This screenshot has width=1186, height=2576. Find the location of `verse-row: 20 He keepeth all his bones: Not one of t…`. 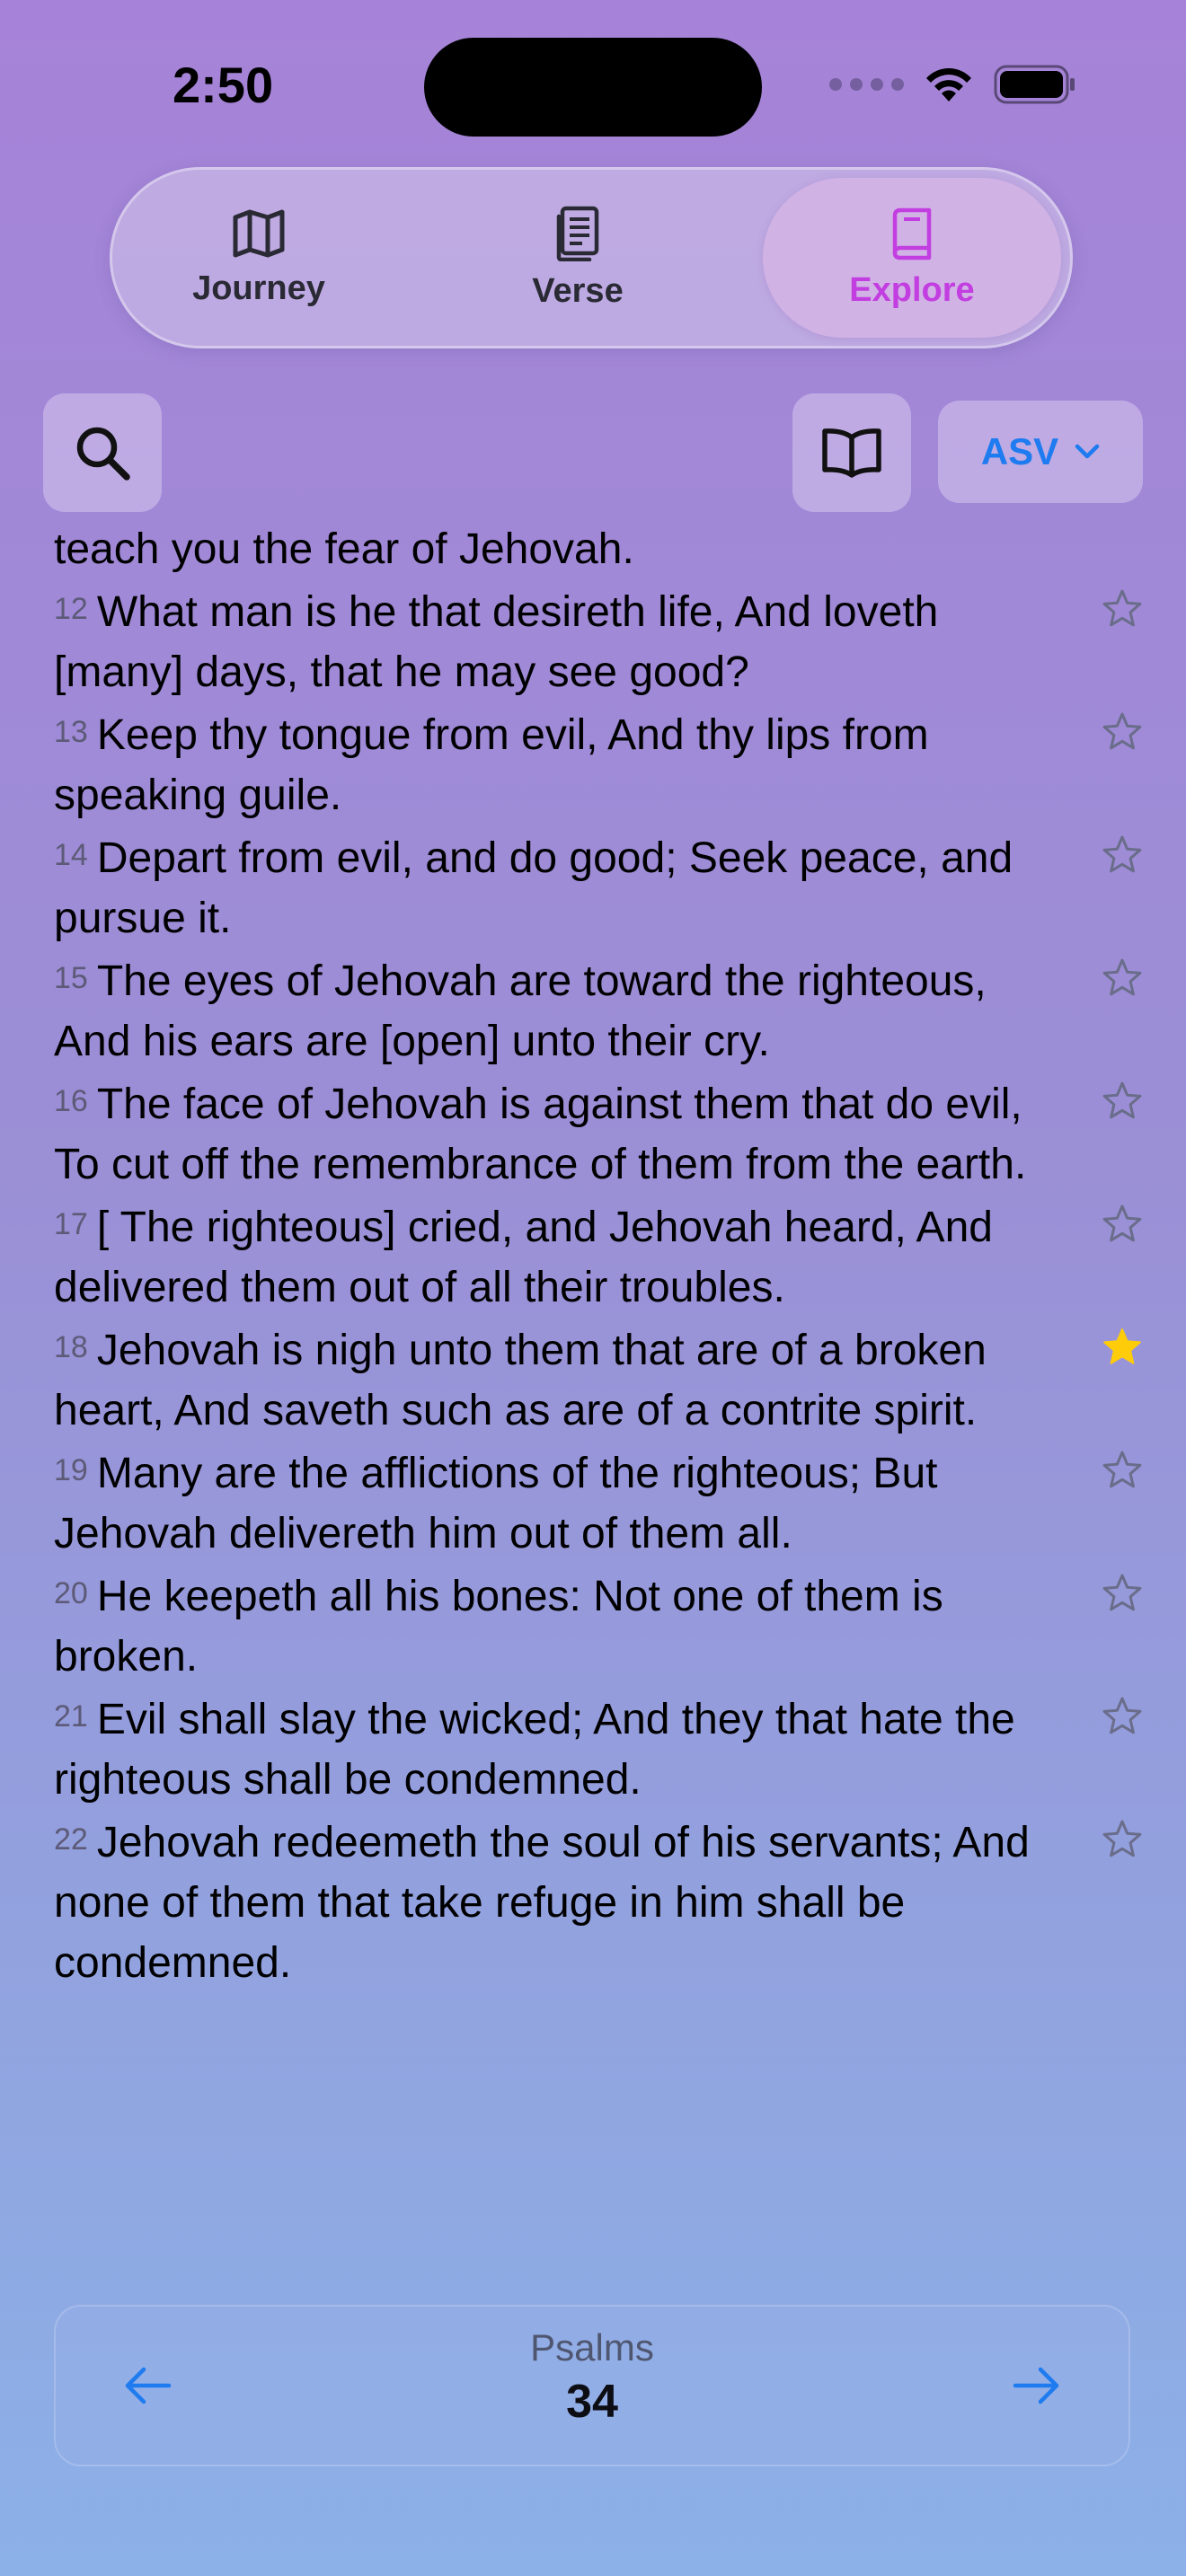

verse-row: 20 He keepeth all his bones: Not one of t… is located at coordinates (602, 1625).